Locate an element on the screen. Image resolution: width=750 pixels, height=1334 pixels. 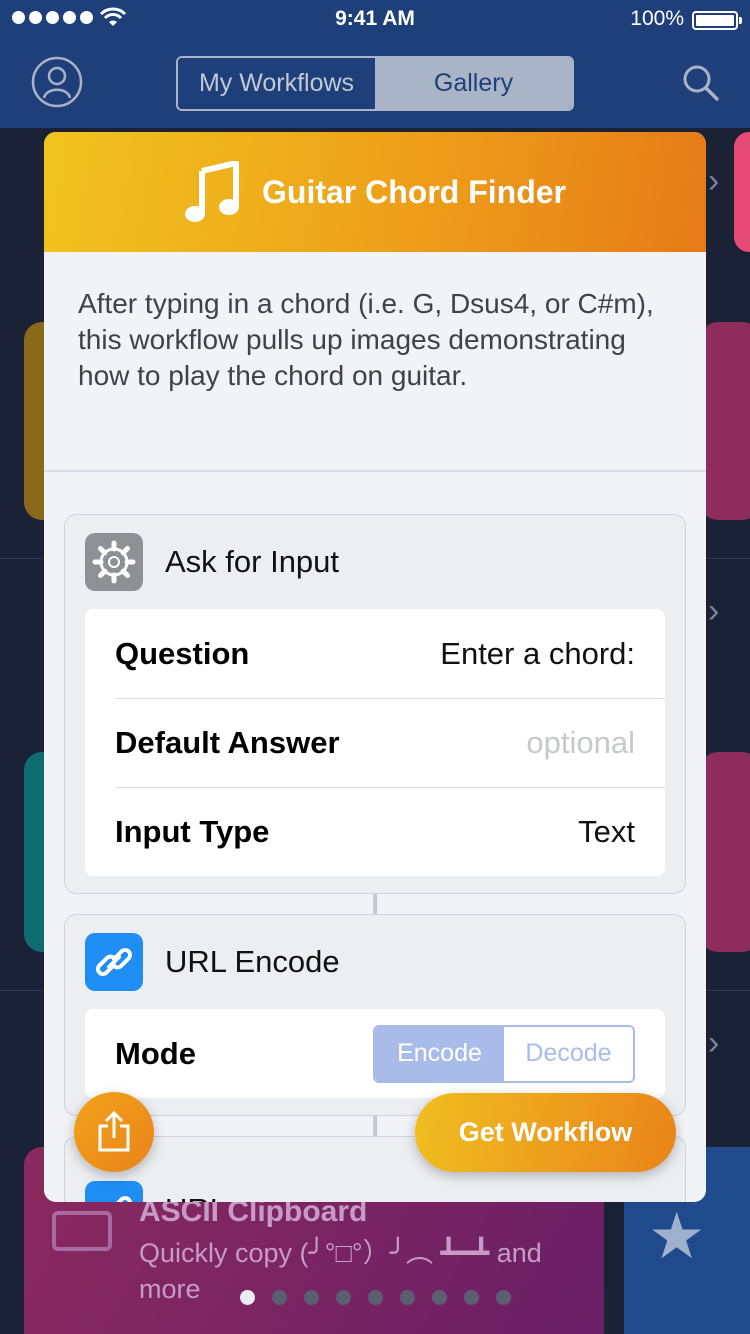
gear-icon is located at coordinates (114, 562).